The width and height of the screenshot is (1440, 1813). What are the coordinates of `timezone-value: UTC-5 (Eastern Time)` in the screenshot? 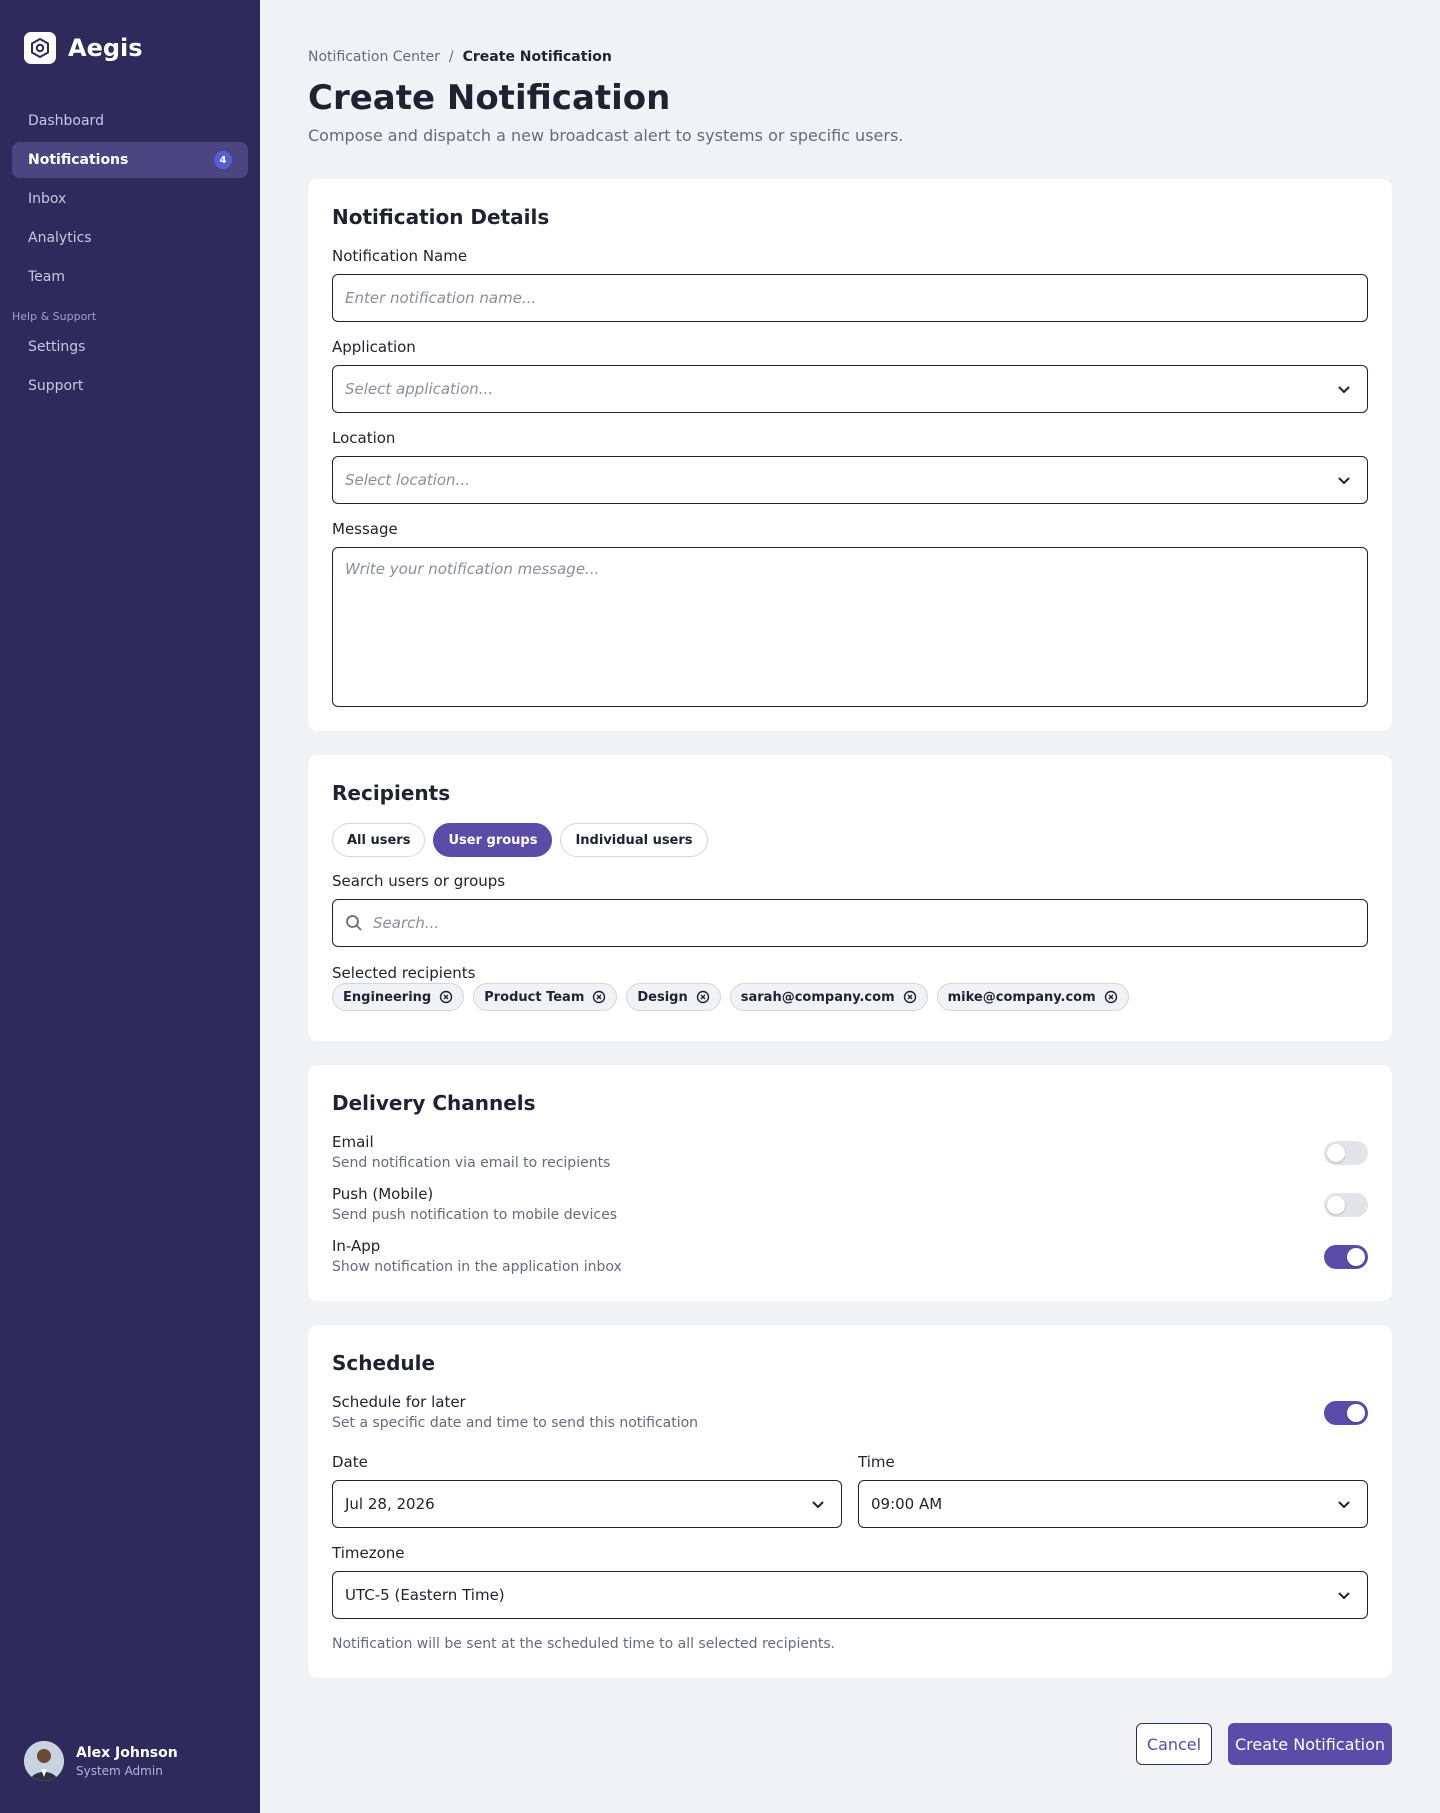 It's located at (425, 1595).